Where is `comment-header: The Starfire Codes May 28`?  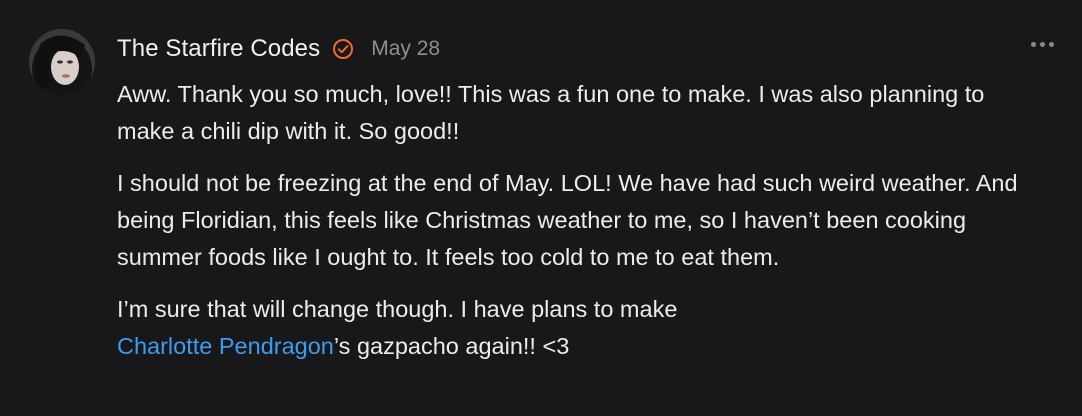
comment-header: The Starfire Codes May 28 is located at coordinates (278, 49).